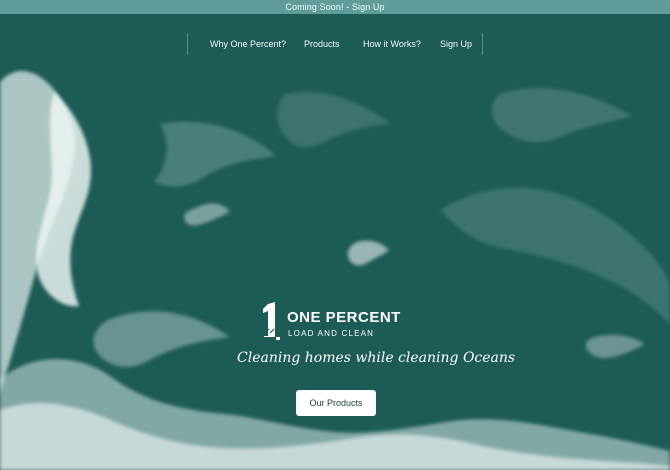  What do you see at coordinates (271, 321) in the screenshot?
I see `one-percent-logo-icon: 1` at bounding box center [271, 321].